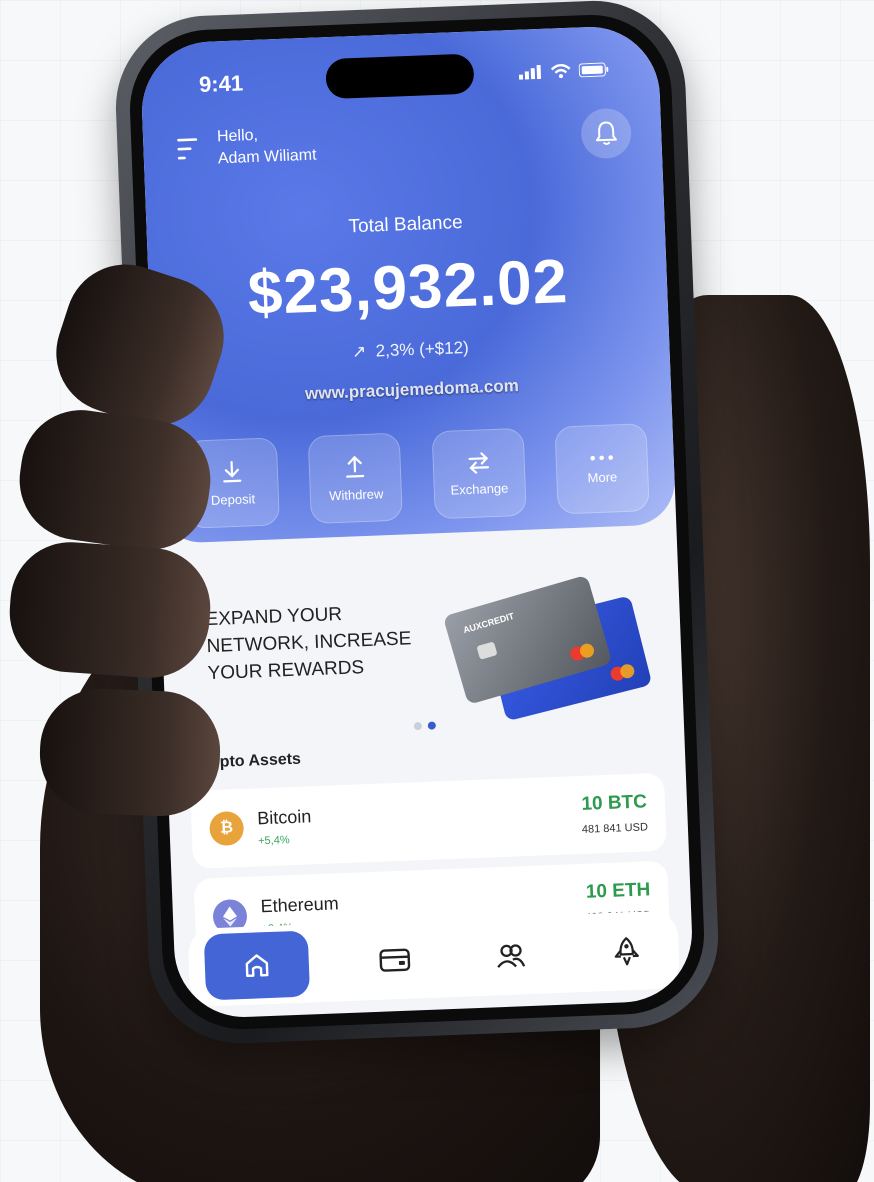 The width and height of the screenshot is (874, 1182). I want to click on trend-up-icon: ↗, so click(359, 351).